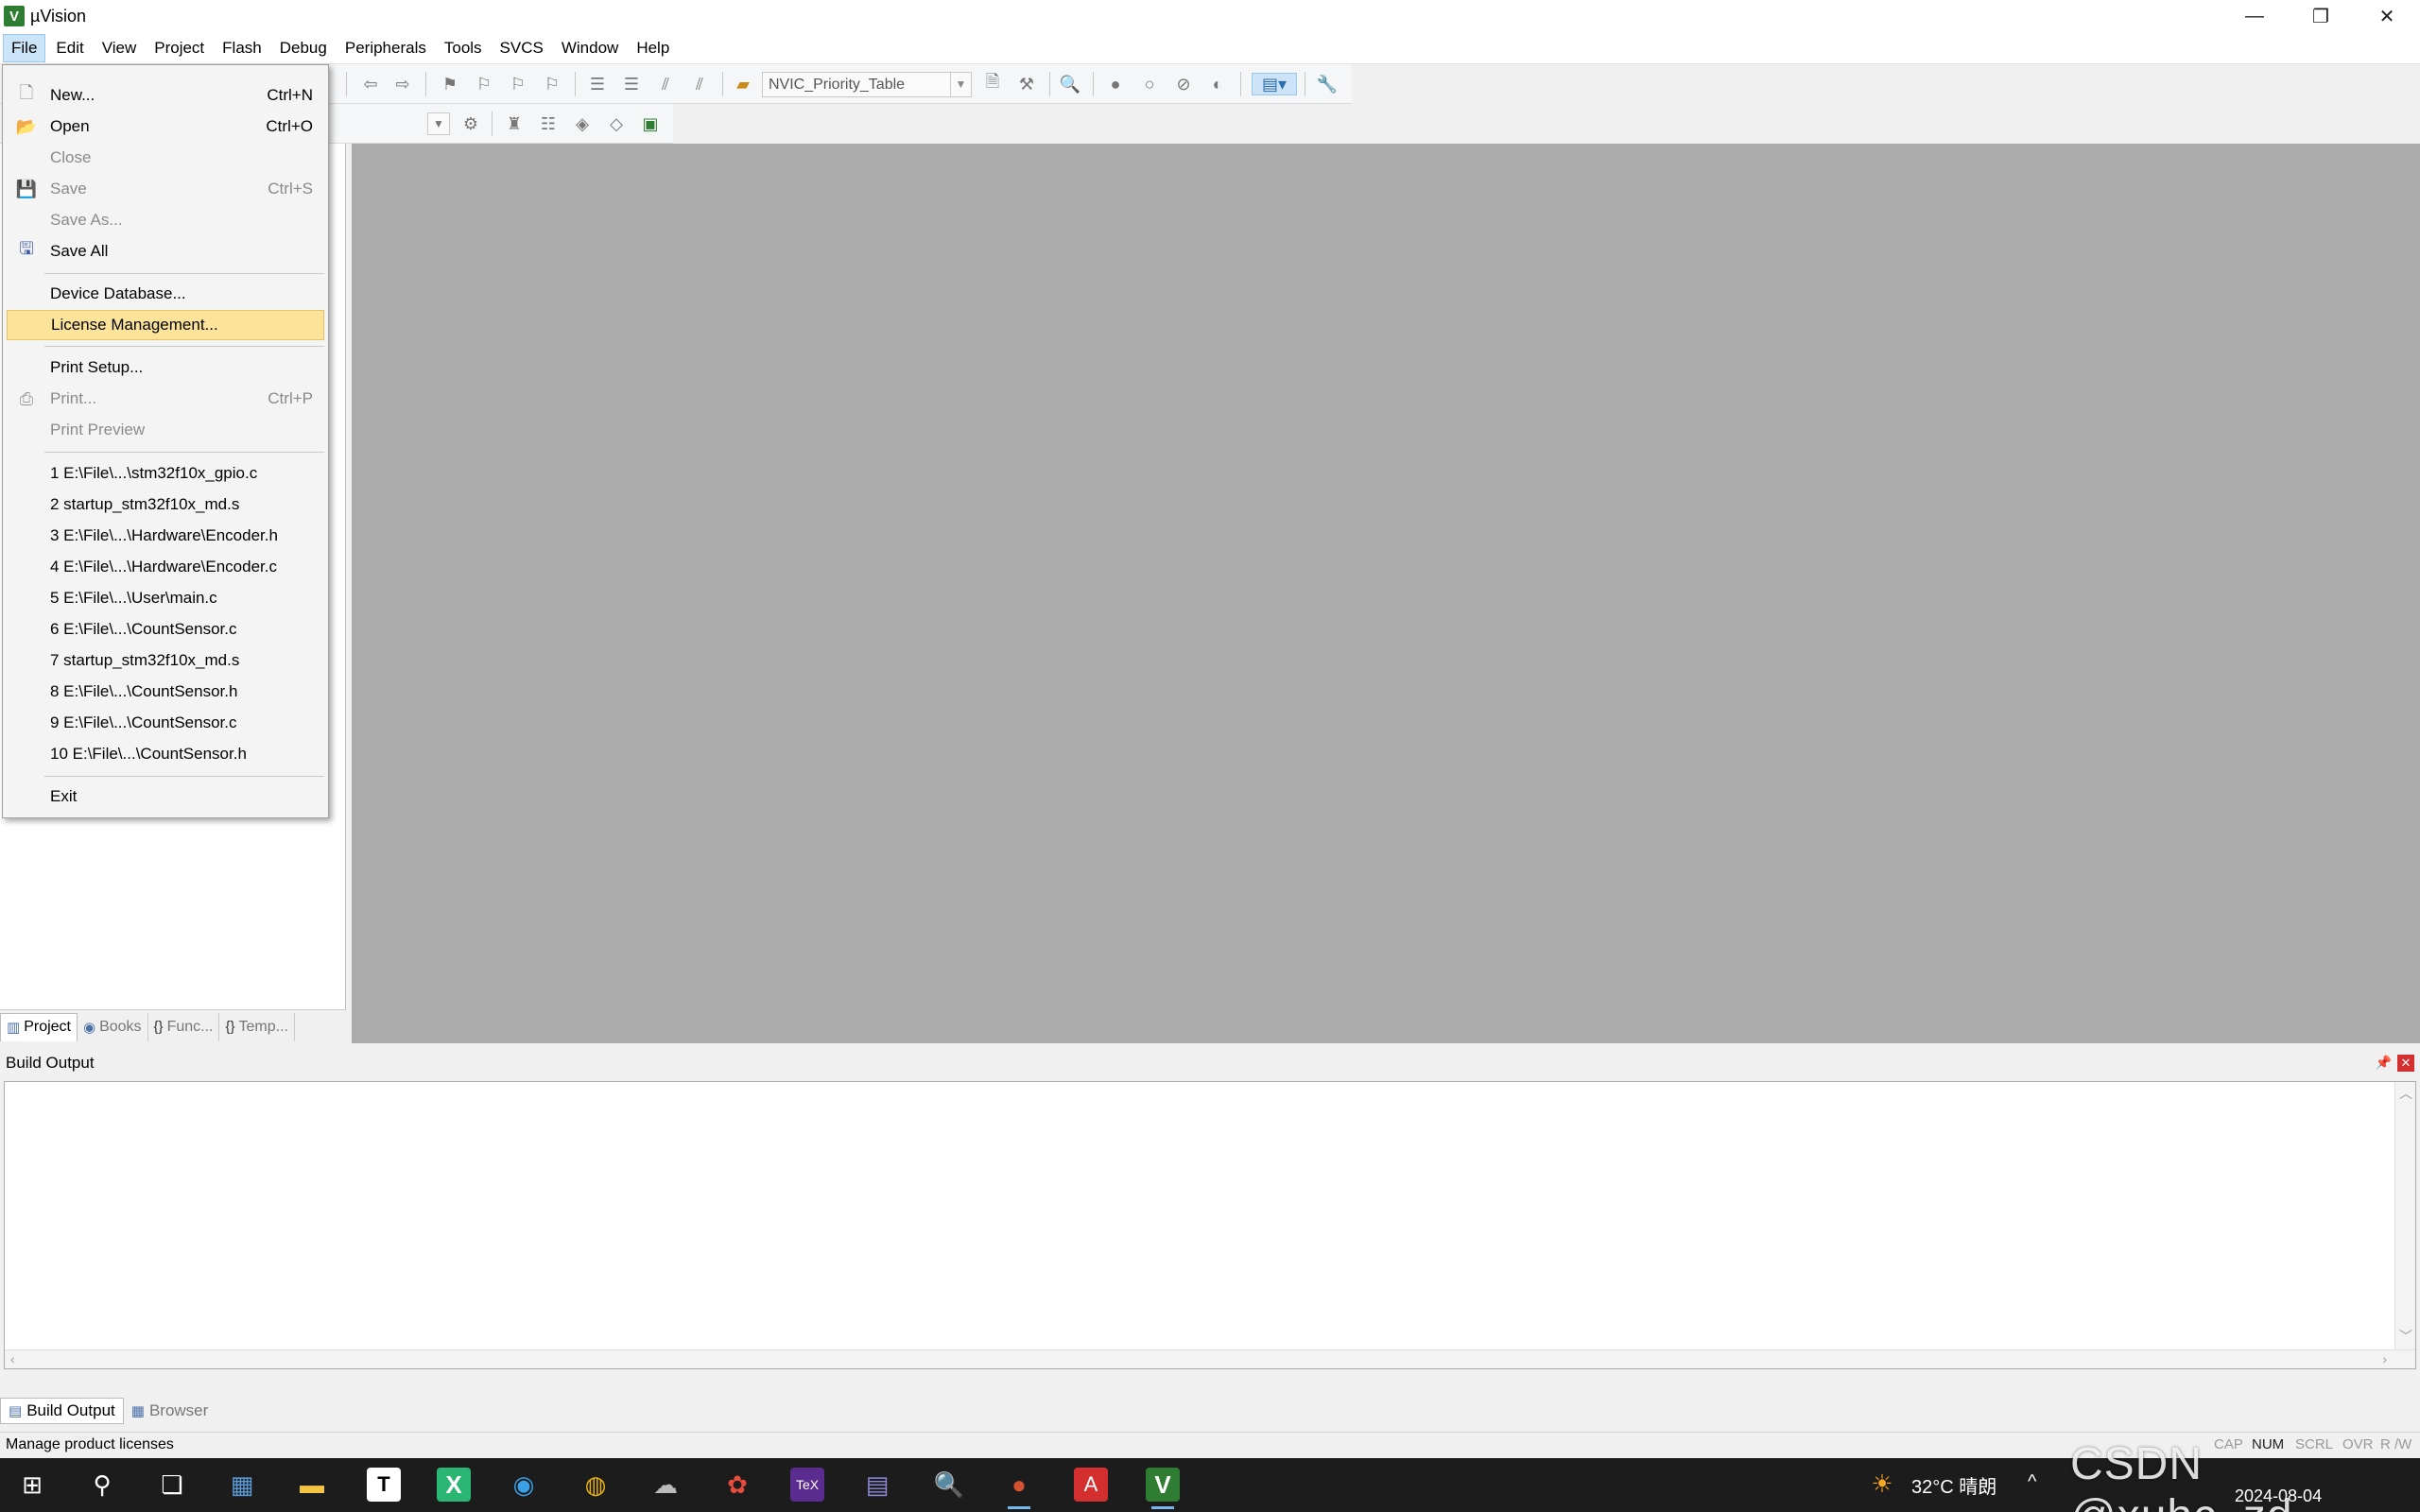 This screenshot has height=1512, width=2420. Describe the element at coordinates (548, 123) in the screenshot. I see `rebuild-icon: ☷` at that location.